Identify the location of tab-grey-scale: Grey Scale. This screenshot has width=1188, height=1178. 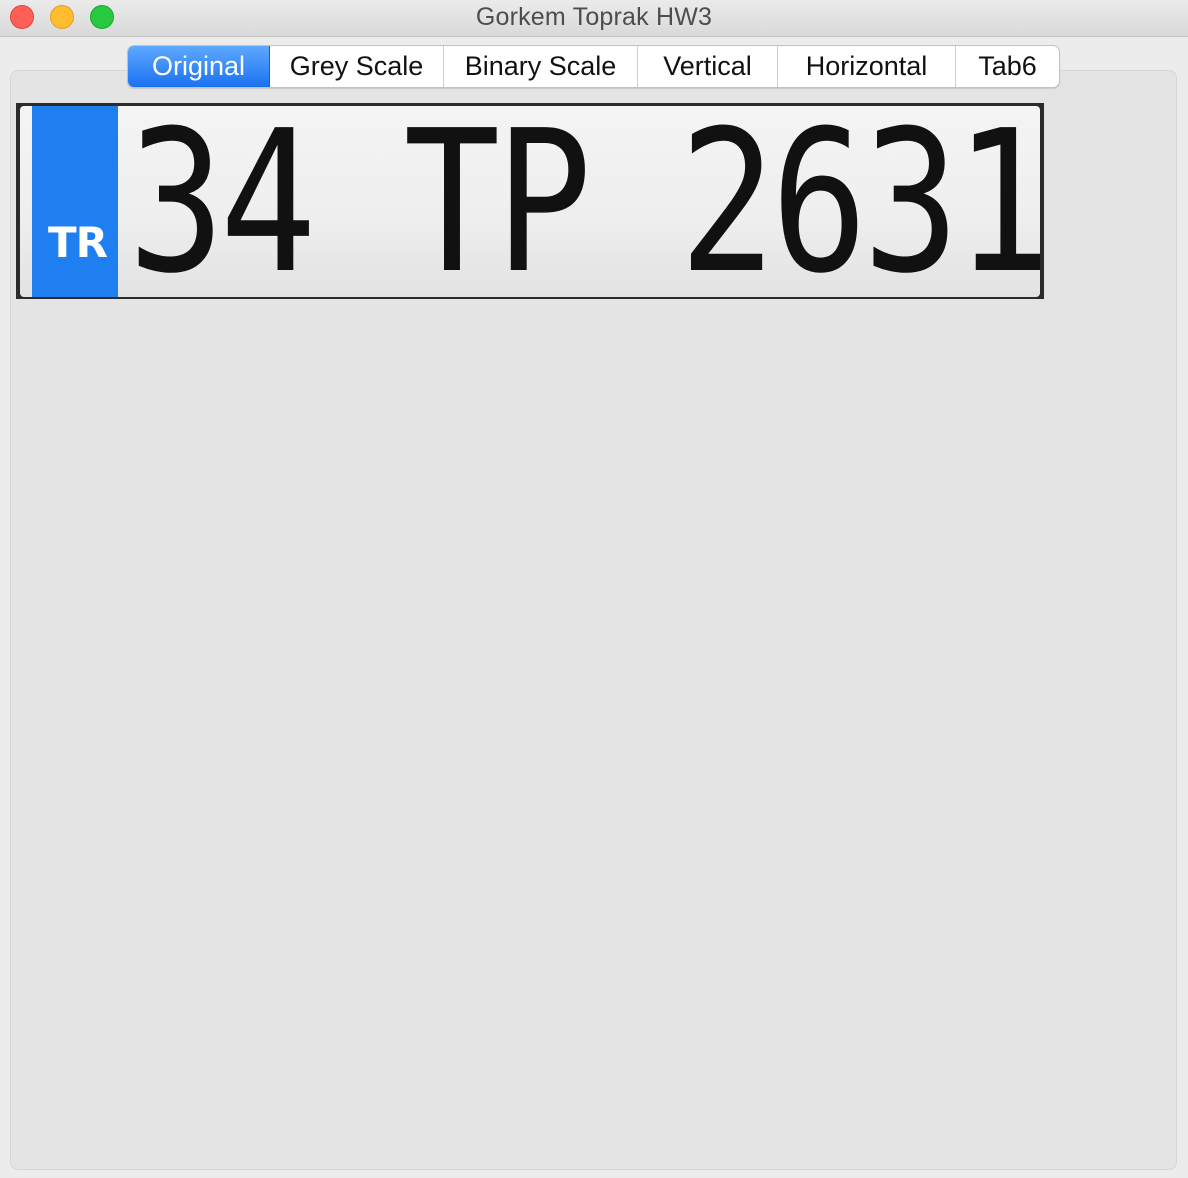
(357, 66).